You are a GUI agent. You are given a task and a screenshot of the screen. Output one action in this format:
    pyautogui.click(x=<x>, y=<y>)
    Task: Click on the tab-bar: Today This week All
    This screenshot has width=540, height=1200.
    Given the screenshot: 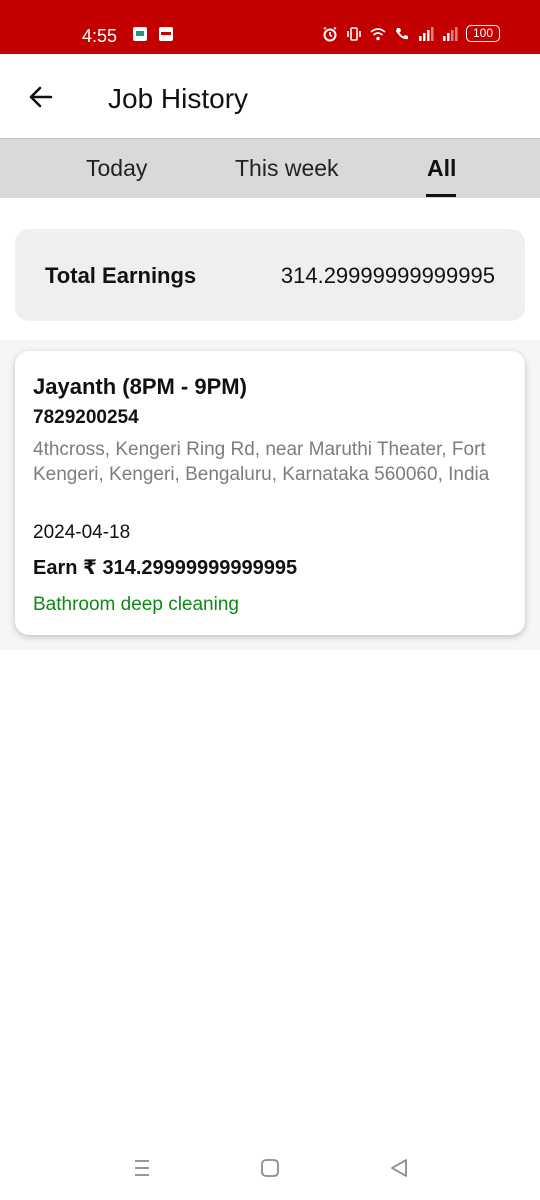 What is the action you would take?
    pyautogui.click(x=270, y=168)
    